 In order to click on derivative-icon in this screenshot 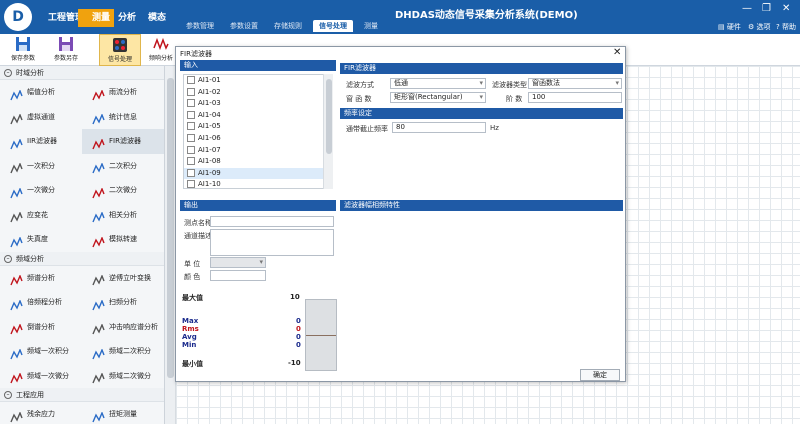, I will do `click(16, 191)`.